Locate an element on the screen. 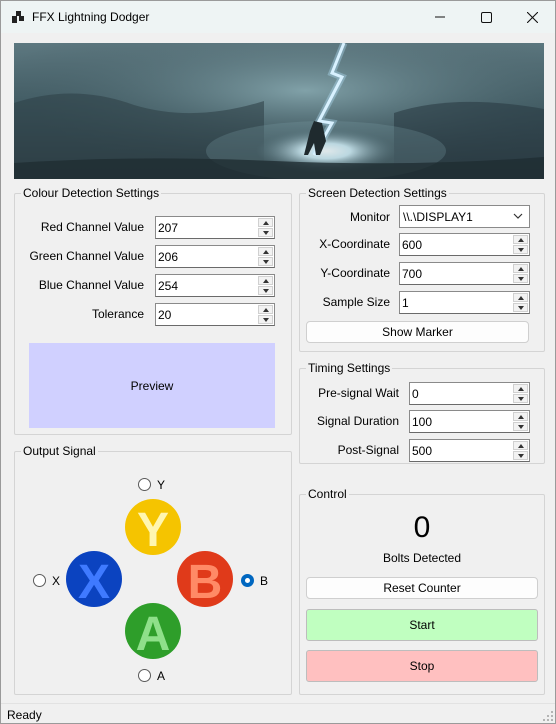  blue-channel-label: Blue Channel Value is located at coordinates (91, 285).